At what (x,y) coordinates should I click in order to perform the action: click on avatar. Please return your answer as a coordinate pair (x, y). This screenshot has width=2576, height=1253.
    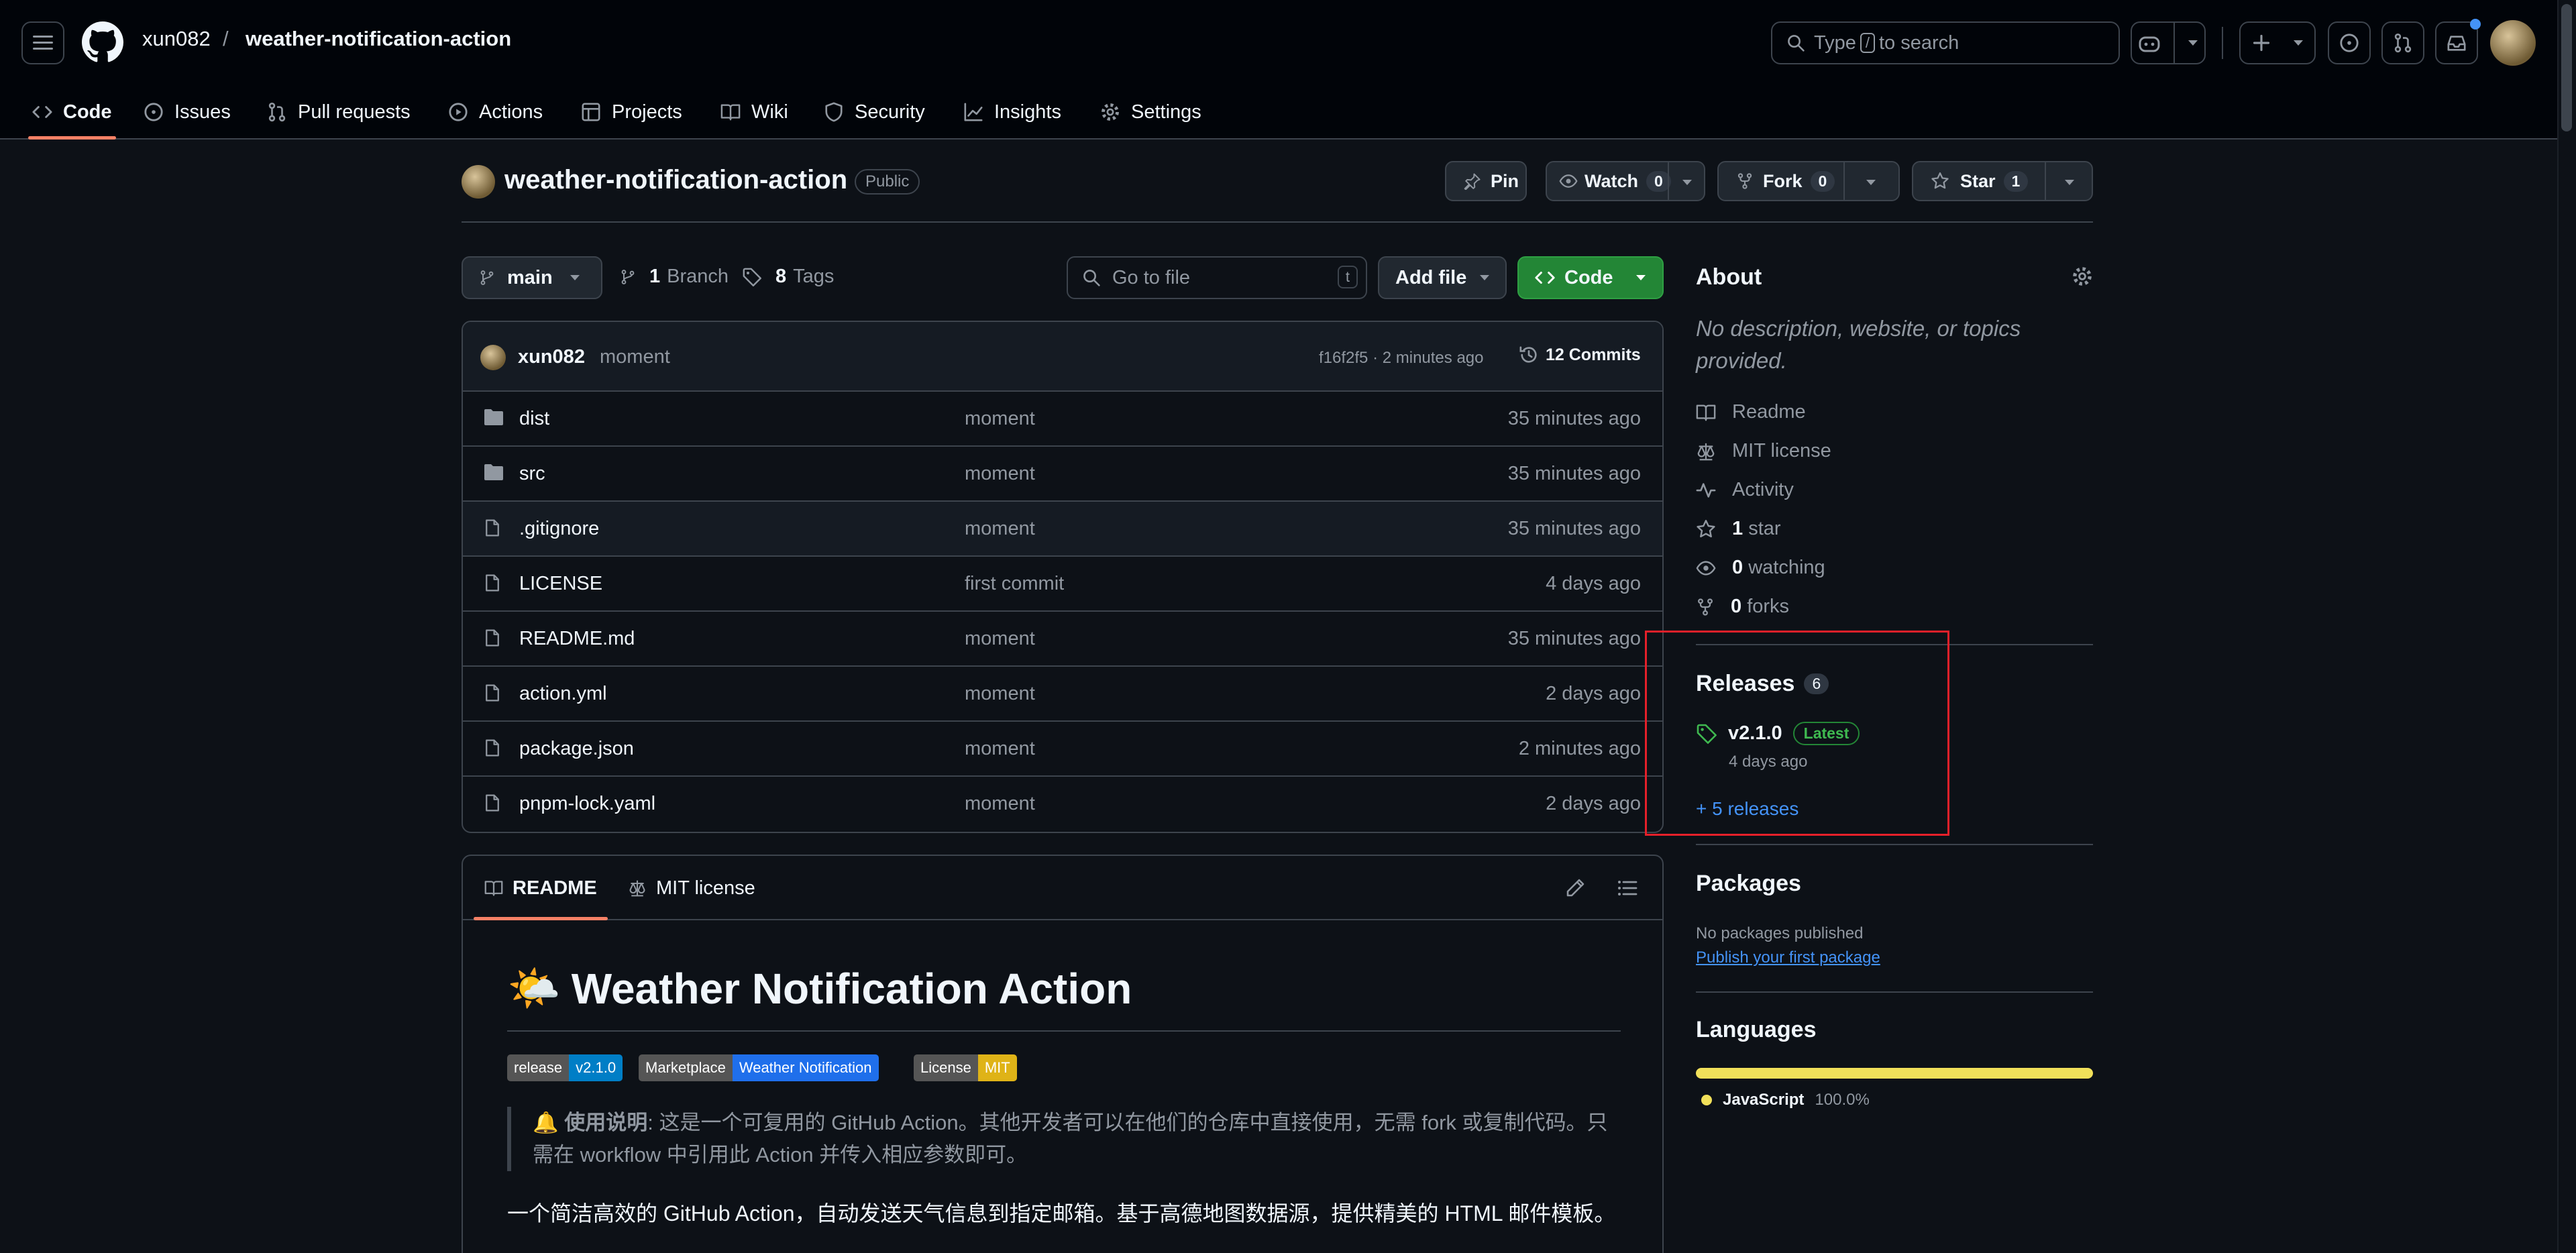
    Looking at the image, I should click on (2513, 43).